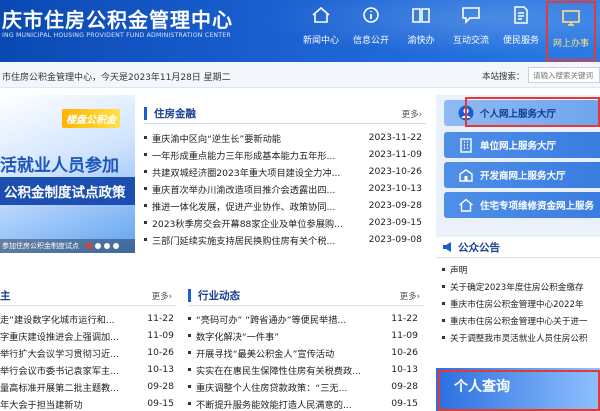 The height and width of the screenshot is (411, 600). What do you see at coordinates (303, 318) in the screenshot?
I see `list-item: “亮码可办” “跨省通办”等便民举措... 11-22` at bounding box center [303, 318].